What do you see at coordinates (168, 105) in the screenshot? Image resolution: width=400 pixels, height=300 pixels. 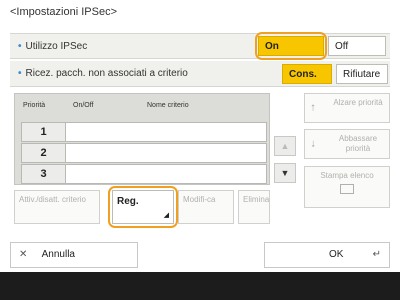 I see `col-name: Nome criterio` at bounding box center [168, 105].